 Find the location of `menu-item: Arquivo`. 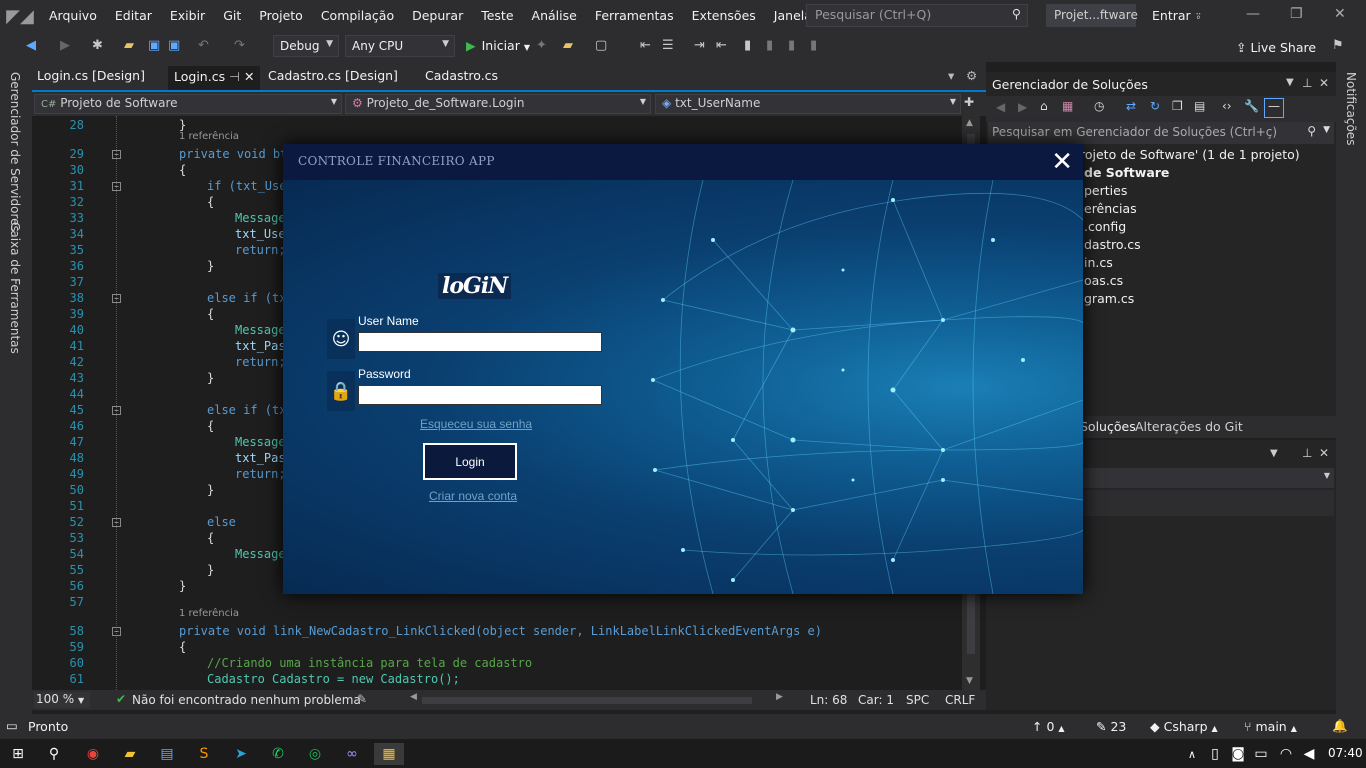

menu-item: Arquivo is located at coordinates (73, 16).